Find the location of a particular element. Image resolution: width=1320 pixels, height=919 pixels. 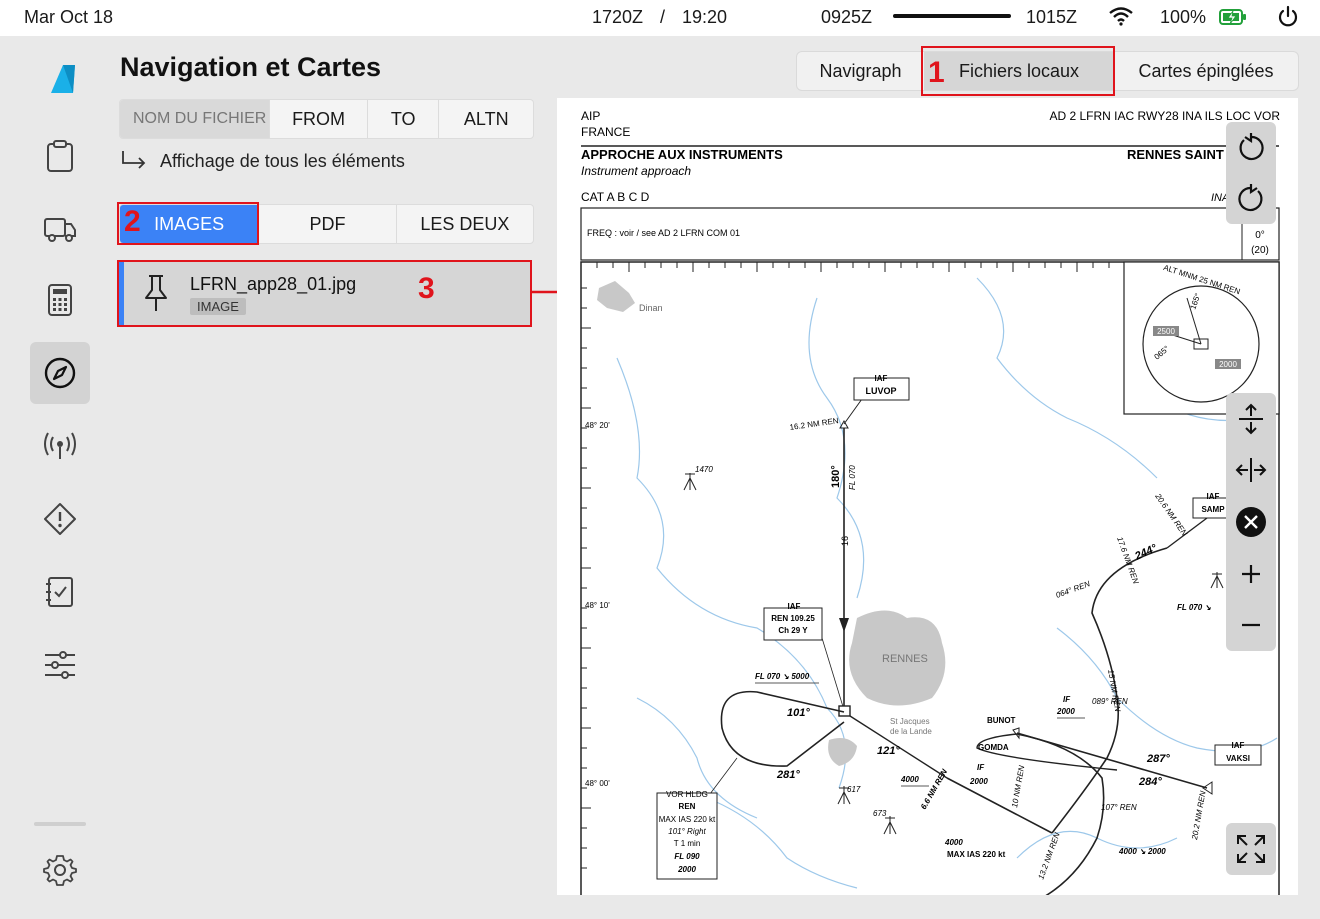

fit-width-button is located at coordinates (1251, 471).